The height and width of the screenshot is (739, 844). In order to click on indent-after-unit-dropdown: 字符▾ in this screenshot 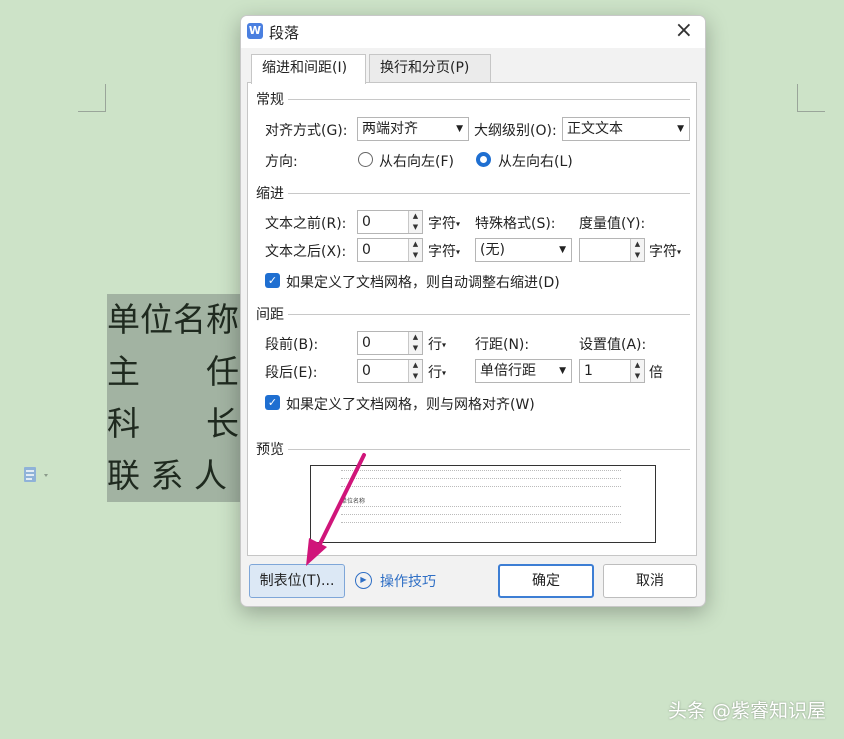, I will do `click(444, 251)`.